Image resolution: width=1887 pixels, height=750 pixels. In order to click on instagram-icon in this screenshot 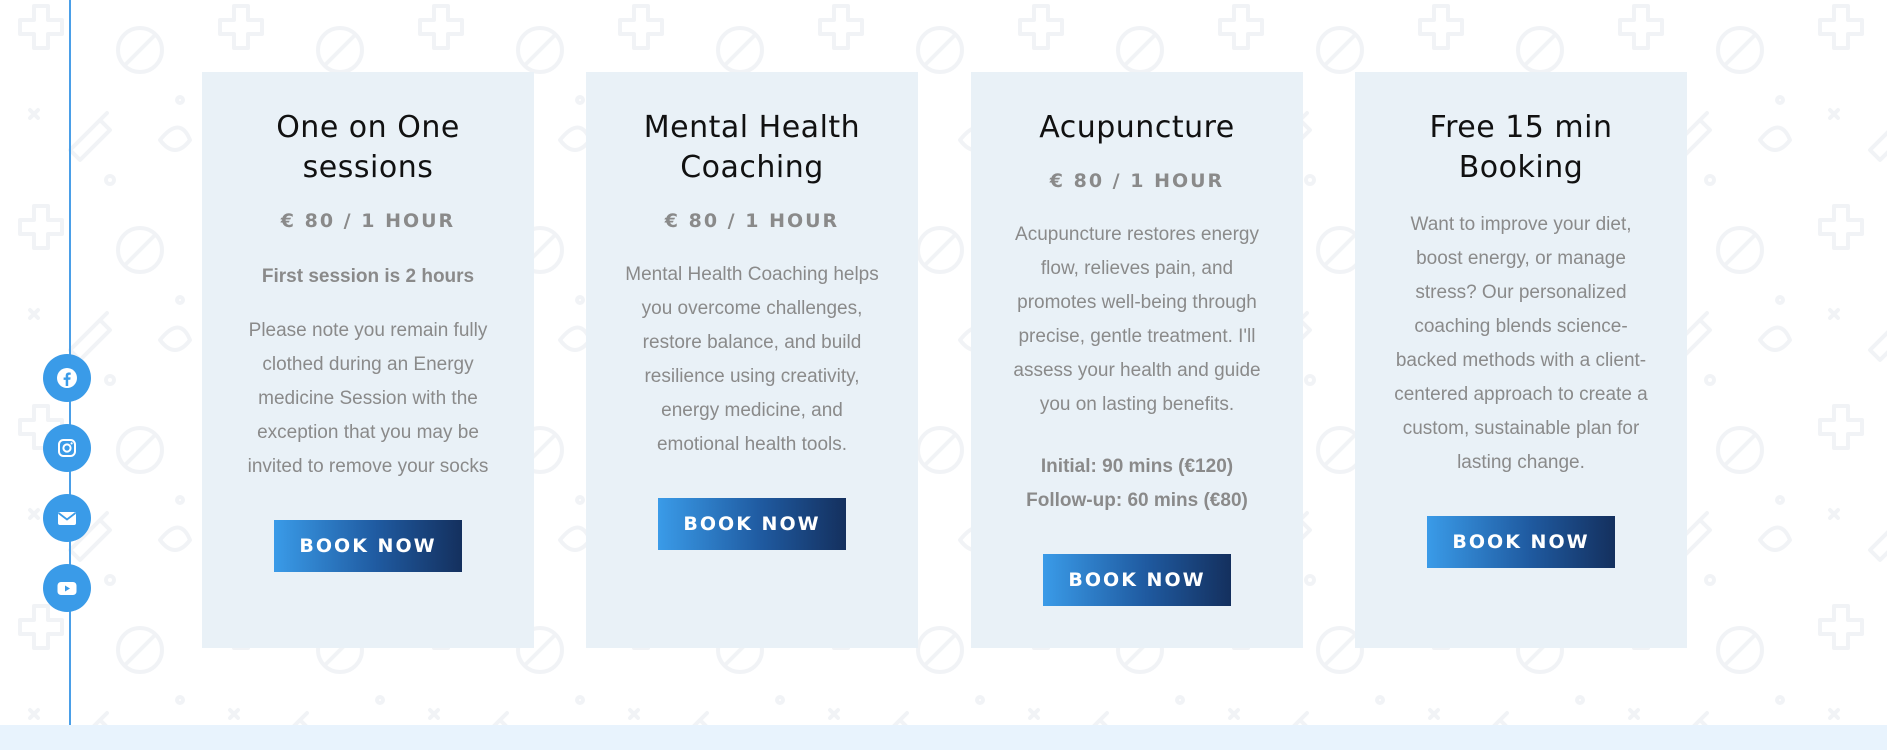, I will do `click(67, 448)`.